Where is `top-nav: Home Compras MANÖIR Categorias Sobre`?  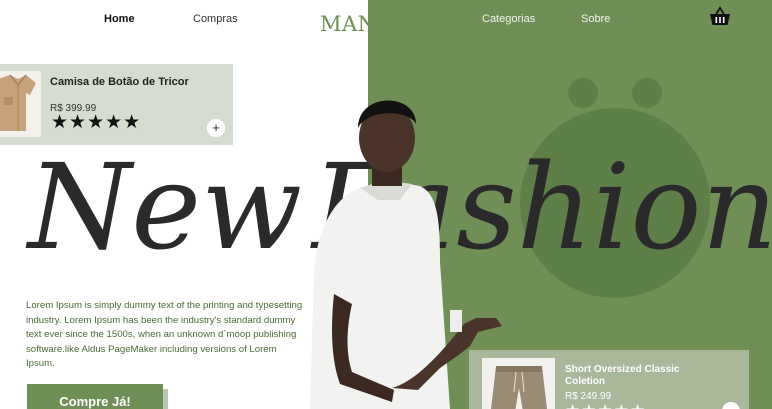 top-nav: Home Compras MANÖIR Categorias Sobre is located at coordinates (386, 20).